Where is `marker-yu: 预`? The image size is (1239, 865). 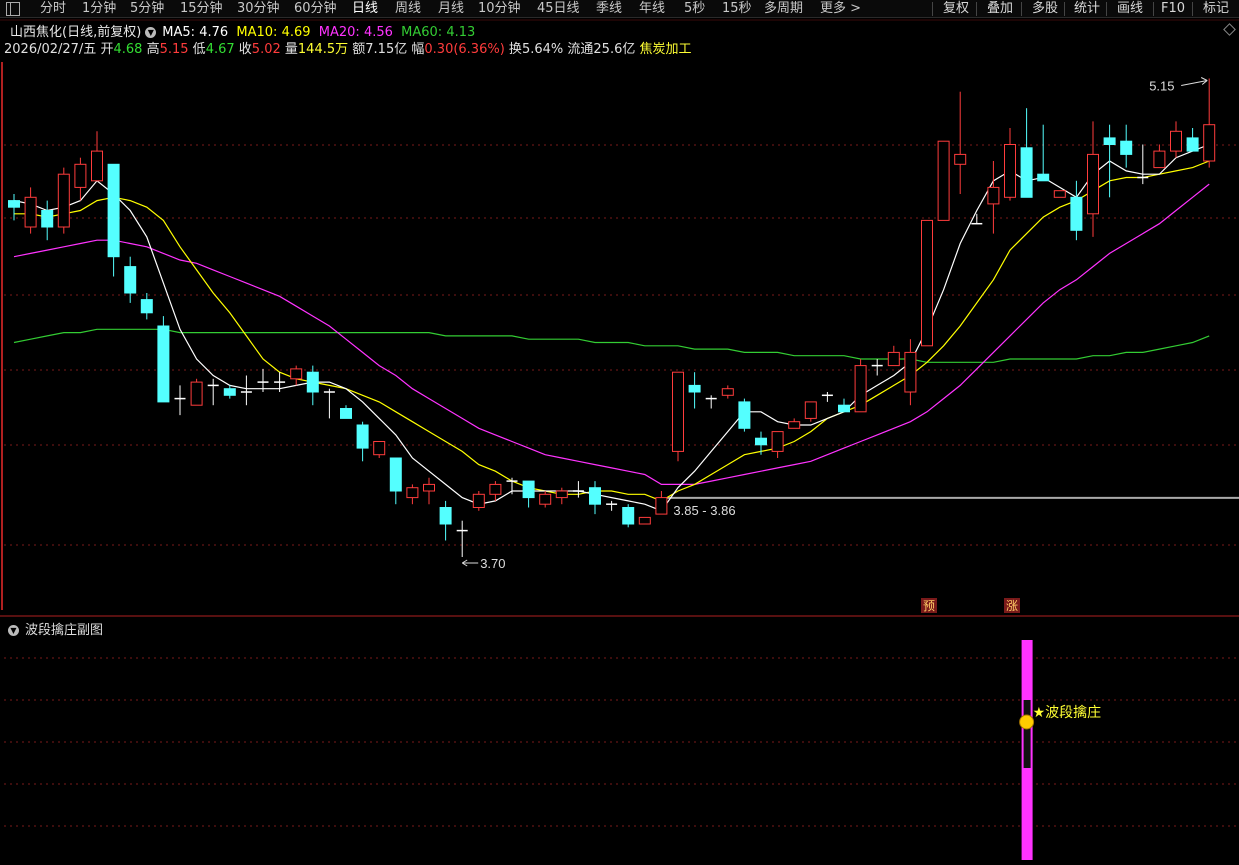 marker-yu: 预 is located at coordinates (929, 606).